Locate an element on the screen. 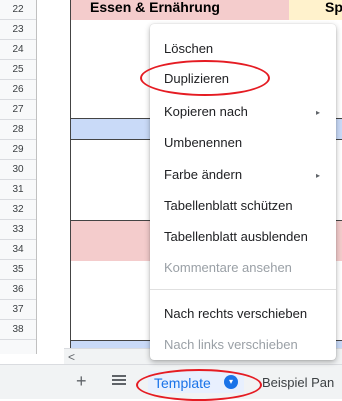 This screenshot has width=342, height=401. row-number: 26 is located at coordinates (18, 90).